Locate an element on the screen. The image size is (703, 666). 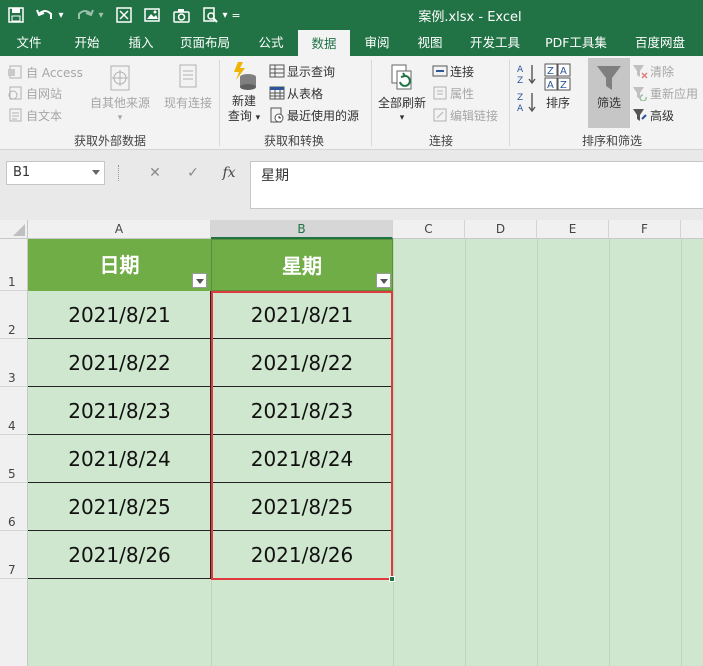
camera-icon is located at coordinates (181, 15).